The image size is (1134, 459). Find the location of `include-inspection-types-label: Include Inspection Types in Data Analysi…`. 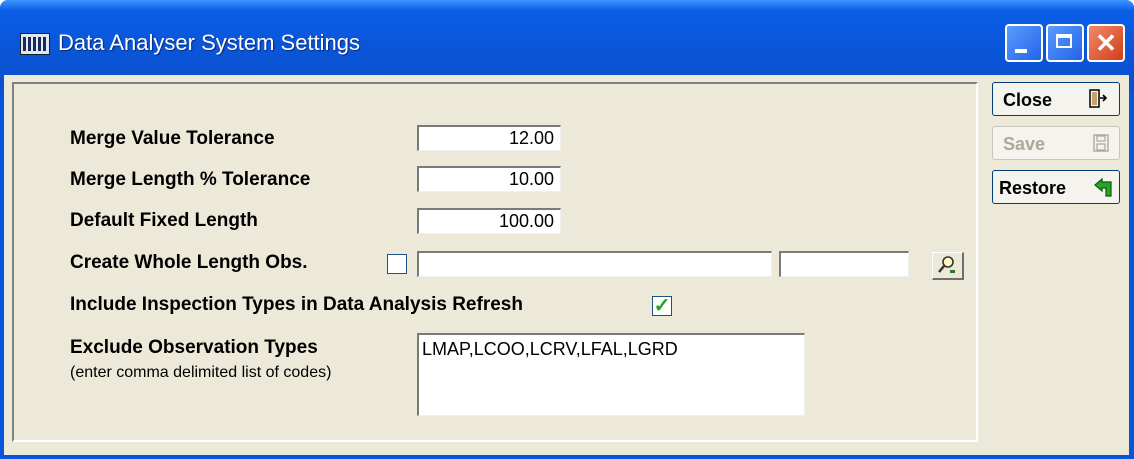

include-inspection-types-label: Include Inspection Types in Data Analysi… is located at coordinates (296, 304).